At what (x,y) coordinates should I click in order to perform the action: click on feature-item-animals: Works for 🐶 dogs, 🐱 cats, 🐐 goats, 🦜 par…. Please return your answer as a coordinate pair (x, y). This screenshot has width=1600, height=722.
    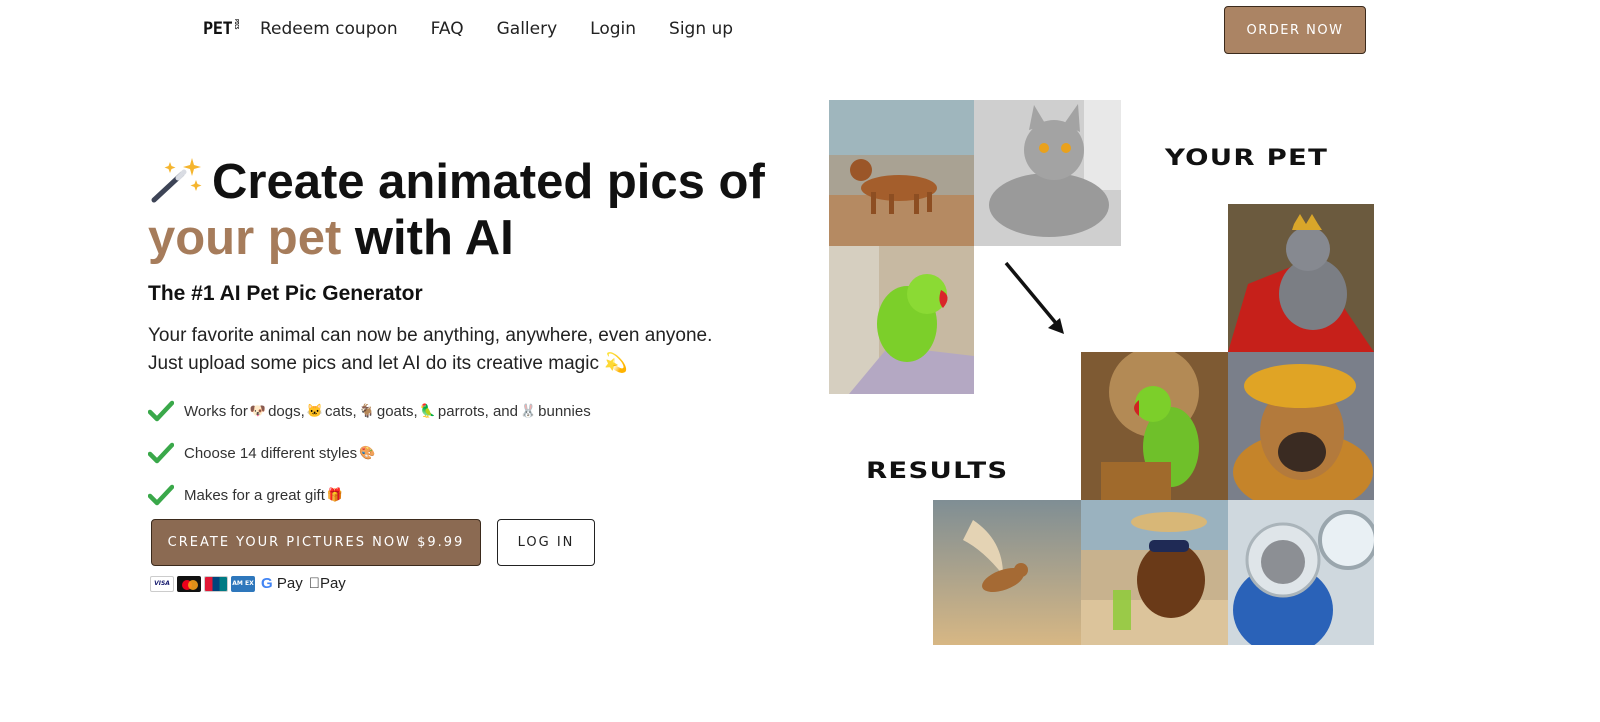
    Looking at the image, I should click on (369, 411).